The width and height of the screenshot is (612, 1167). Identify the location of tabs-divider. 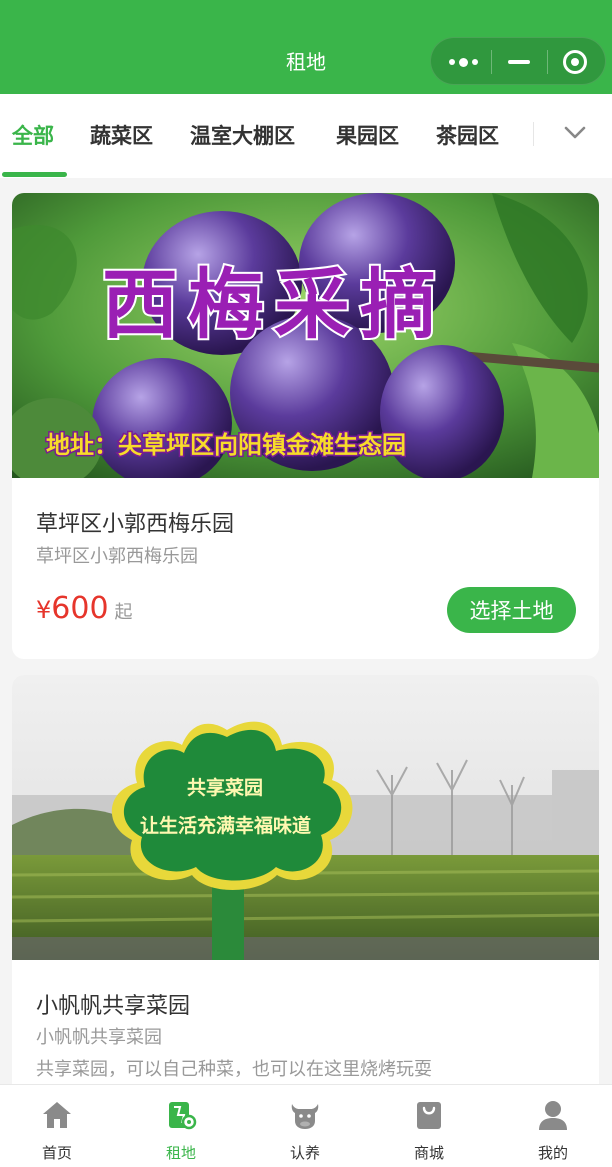
(533, 134).